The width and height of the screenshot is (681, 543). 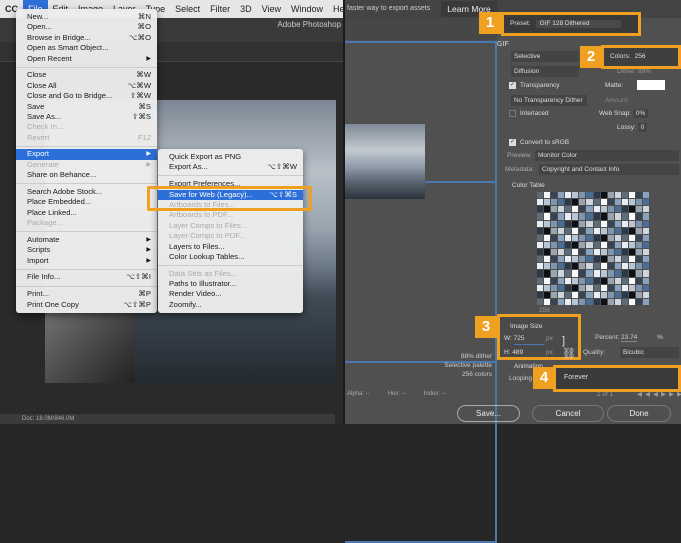 I want to click on metadata-select: Copyright and Contact Info, so click(x=609, y=169).